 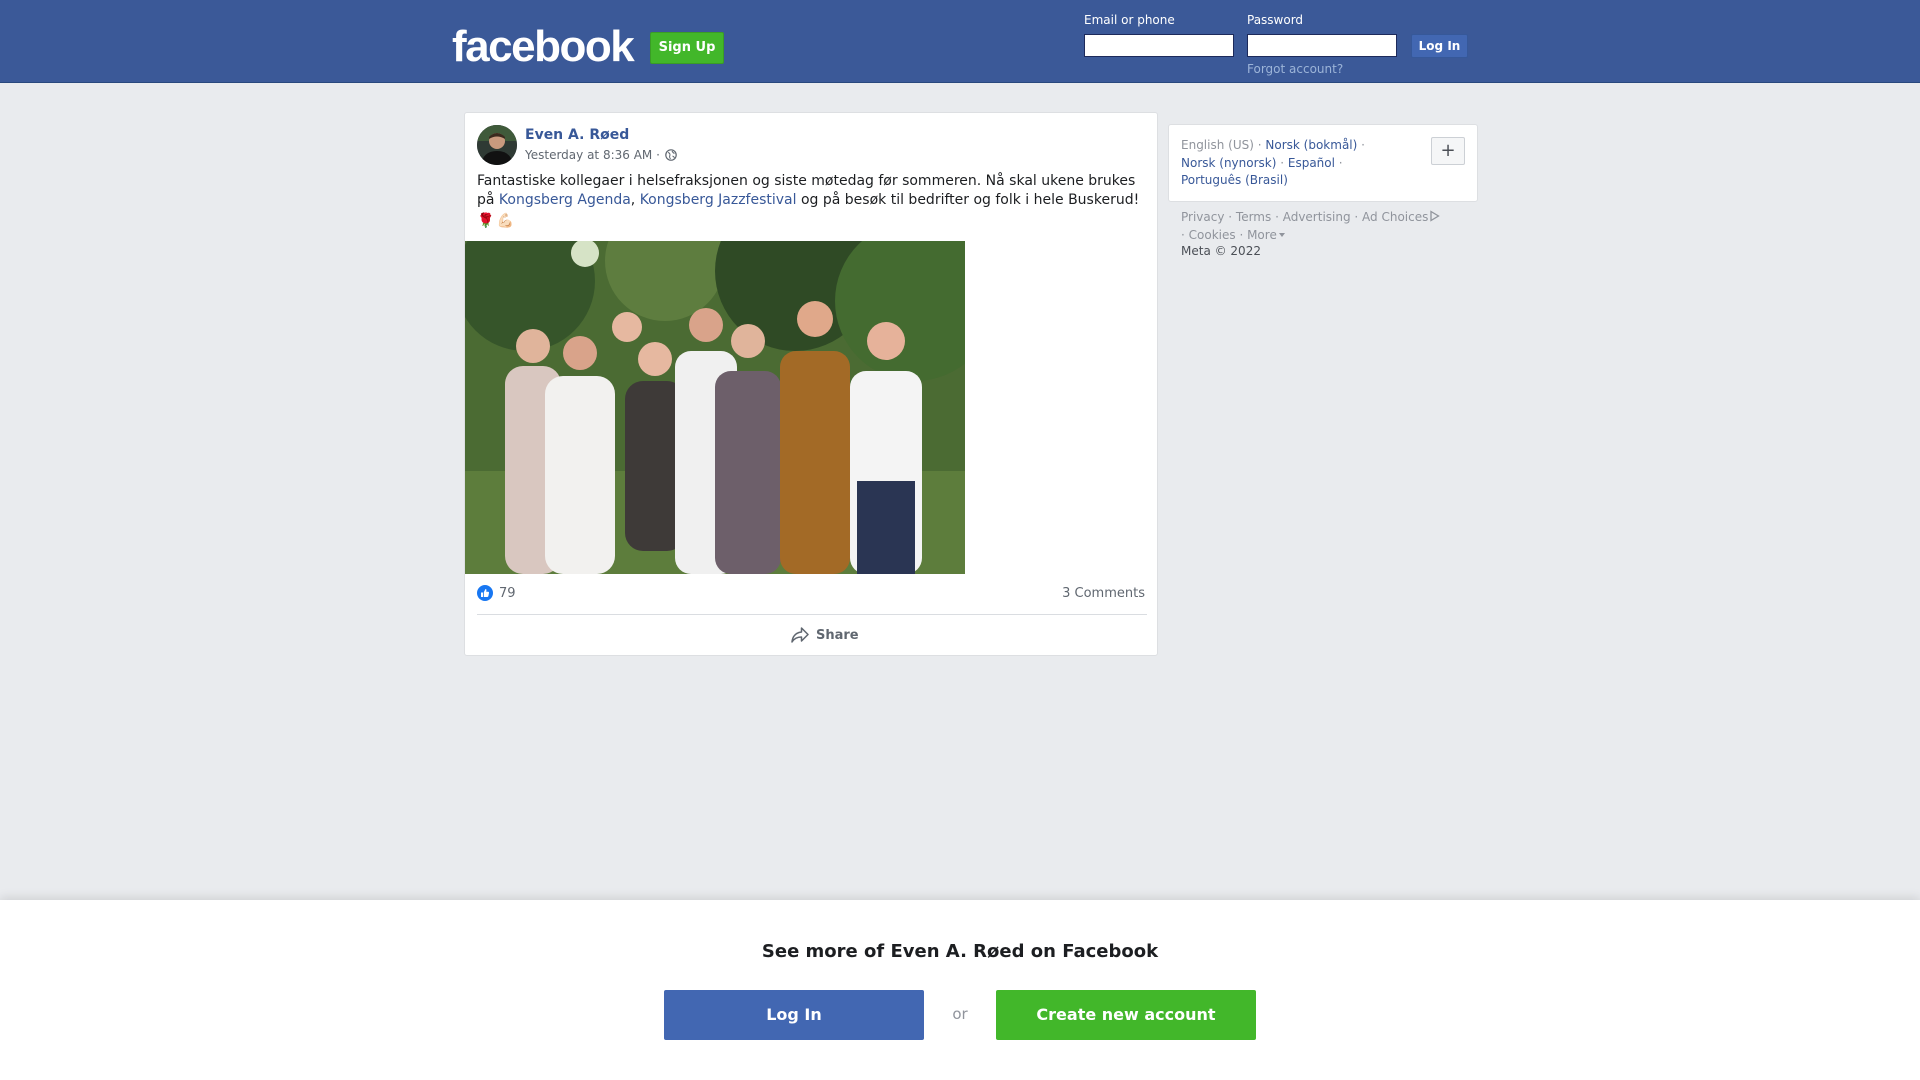 What do you see at coordinates (497, 145) in the screenshot?
I see `avatar` at bounding box center [497, 145].